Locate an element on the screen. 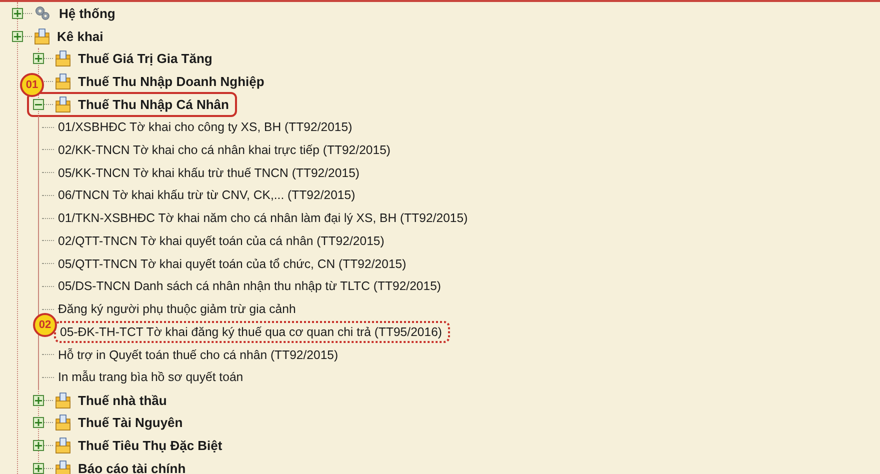 This screenshot has height=474, width=880. tree-folder: Thuế nhà thầu is located at coordinates (122, 400).